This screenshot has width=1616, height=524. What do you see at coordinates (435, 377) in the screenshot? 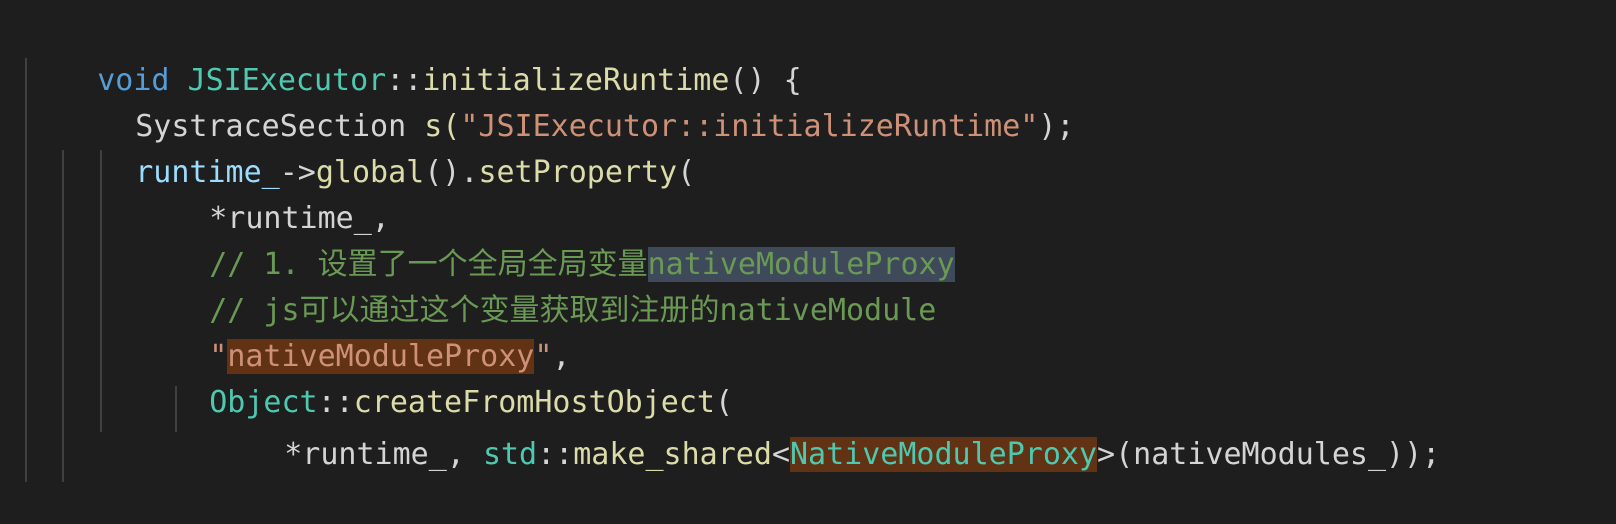
I see `code-line-8: Object::createFromHostObject(` at bounding box center [435, 377].